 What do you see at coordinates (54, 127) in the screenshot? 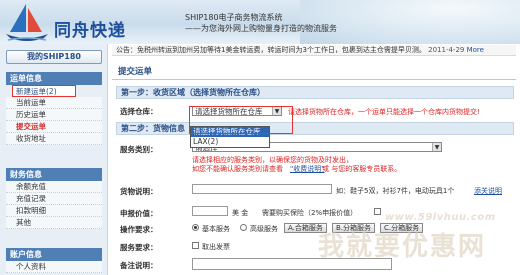
I see `sidebar-item-submit-waybill: 提交运单` at bounding box center [54, 127].